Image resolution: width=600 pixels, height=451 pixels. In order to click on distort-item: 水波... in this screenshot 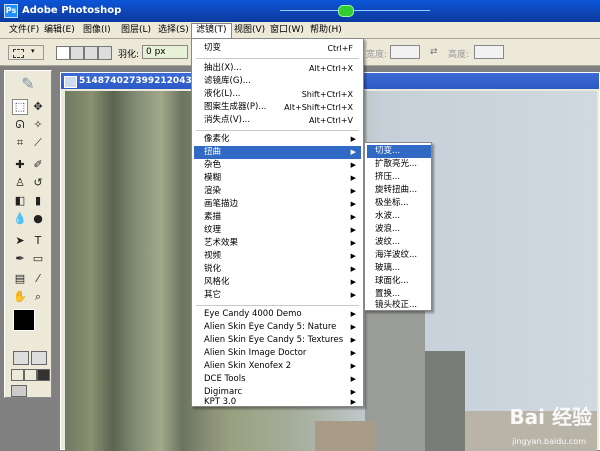, I will do `click(399, 216)`.